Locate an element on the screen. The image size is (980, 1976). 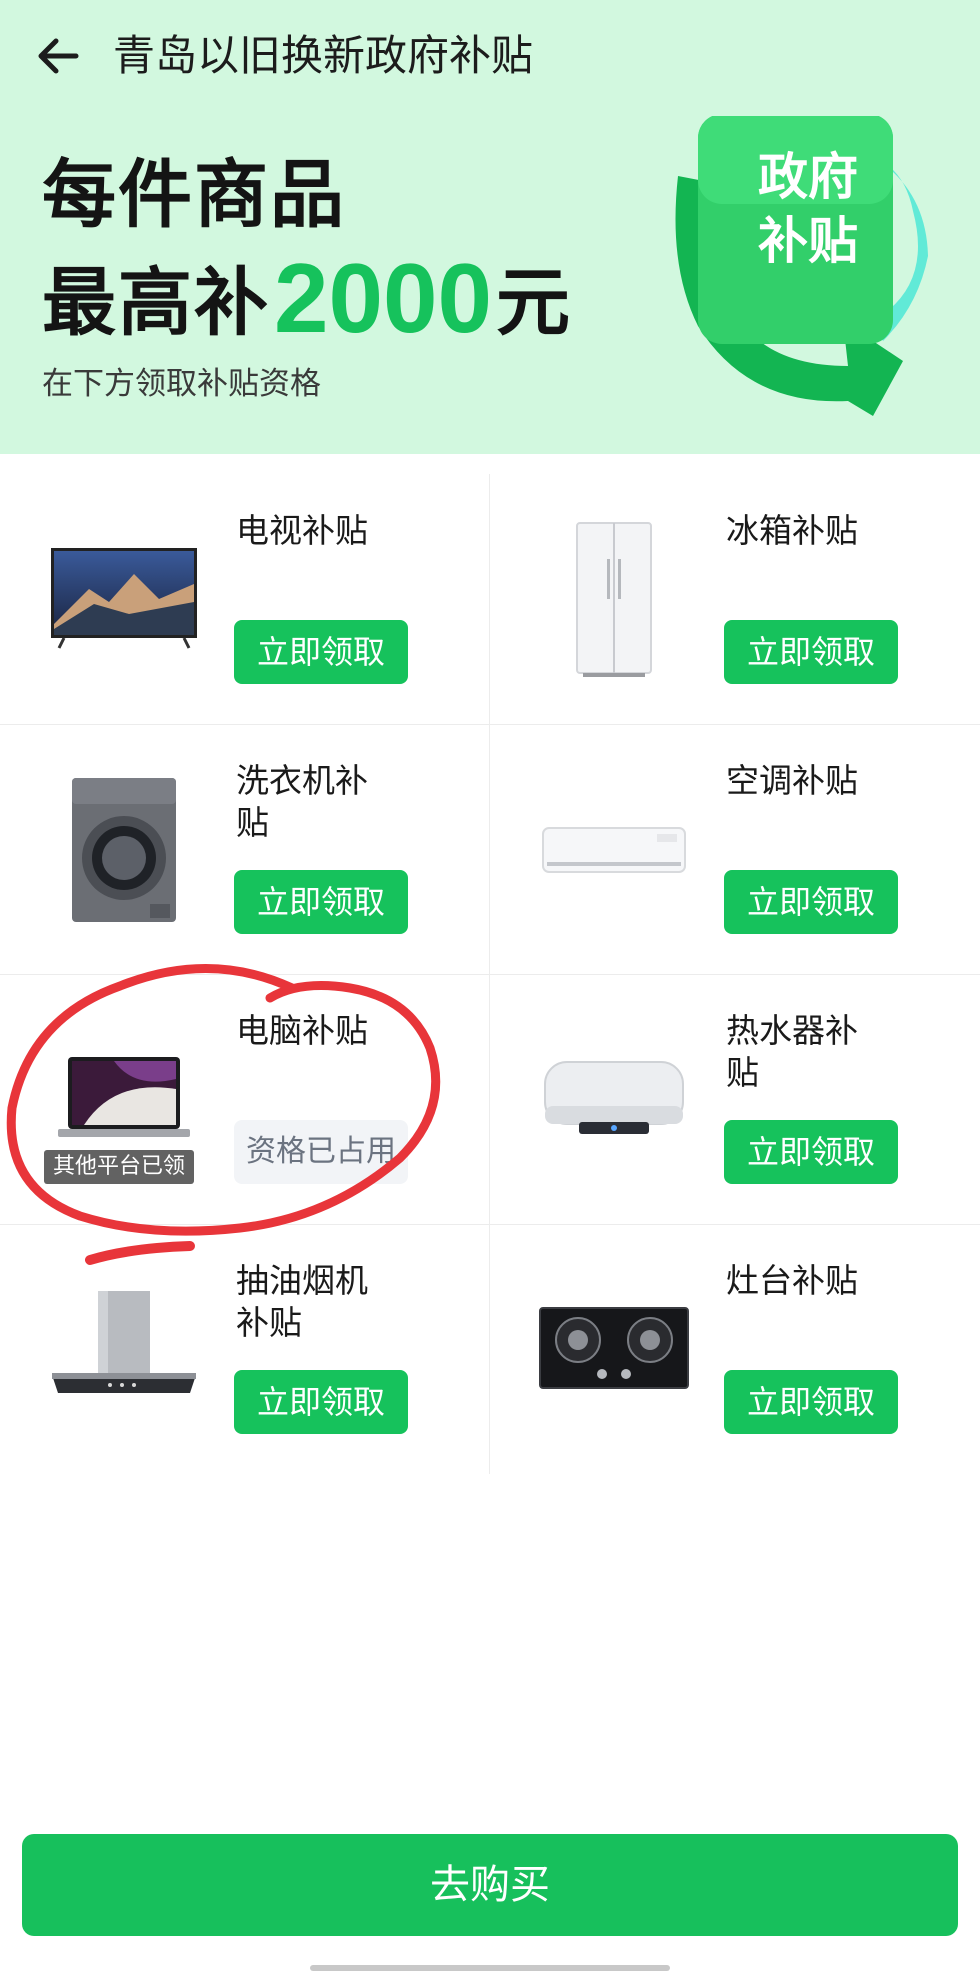
badge-line-2: 补贴 is located at coordinates (808, 241).